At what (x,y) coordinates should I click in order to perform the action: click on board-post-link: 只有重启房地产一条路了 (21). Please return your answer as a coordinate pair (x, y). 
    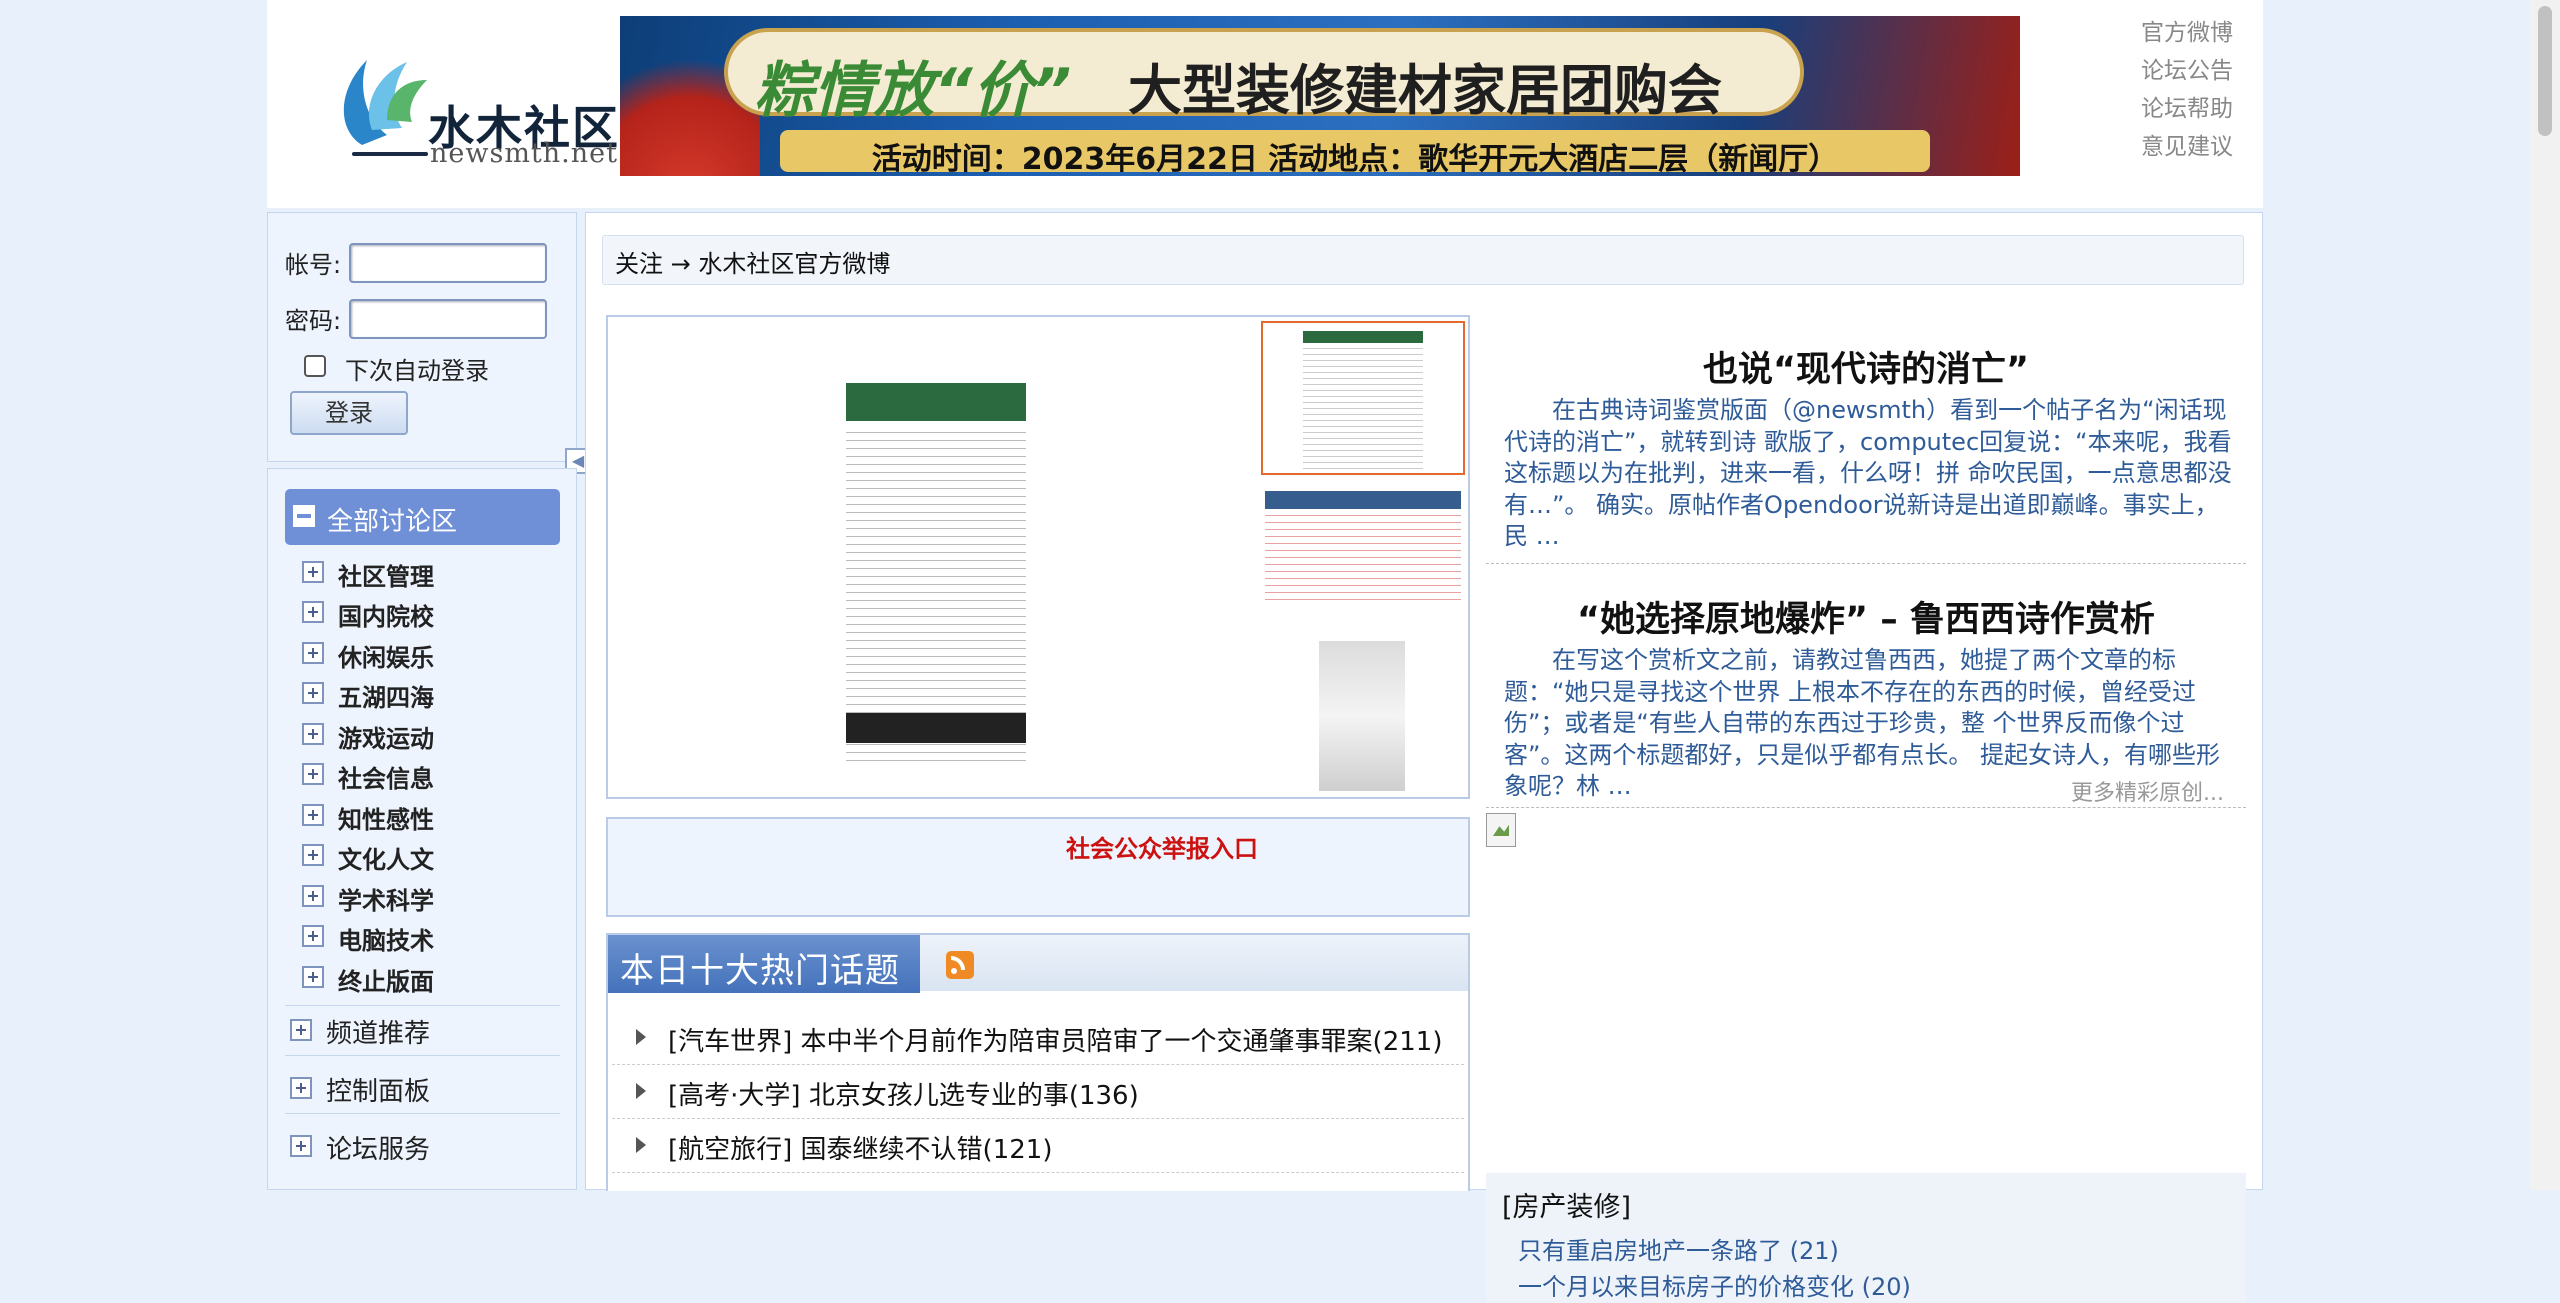
    Looking at the image, I should click on (1678, 1248).